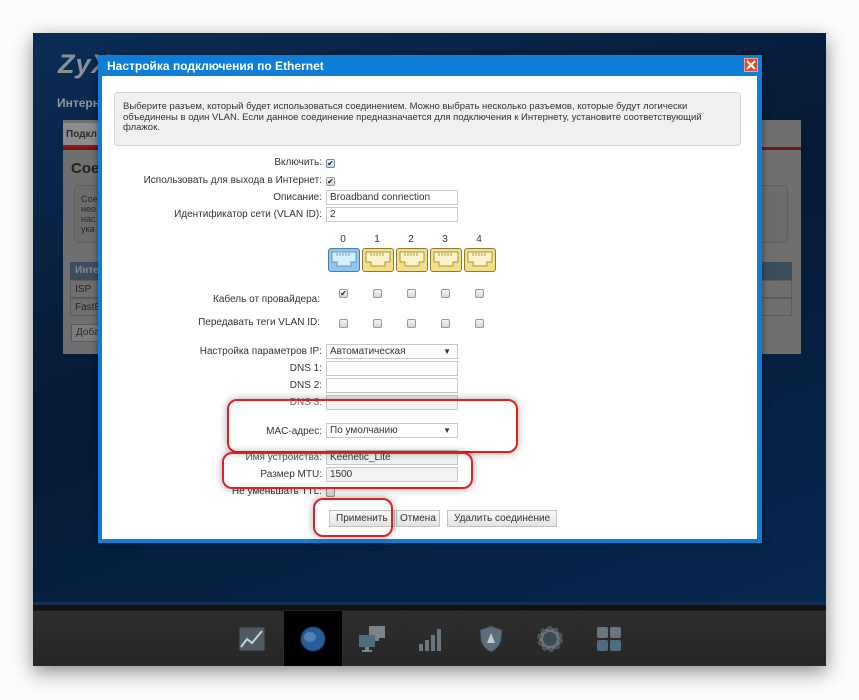  What do you see at coordinates (248, 214) in the screenshot?
I see `vlan-id-label: Идентификатор сети (VLAN ID):` at bounding box center [248, 214].